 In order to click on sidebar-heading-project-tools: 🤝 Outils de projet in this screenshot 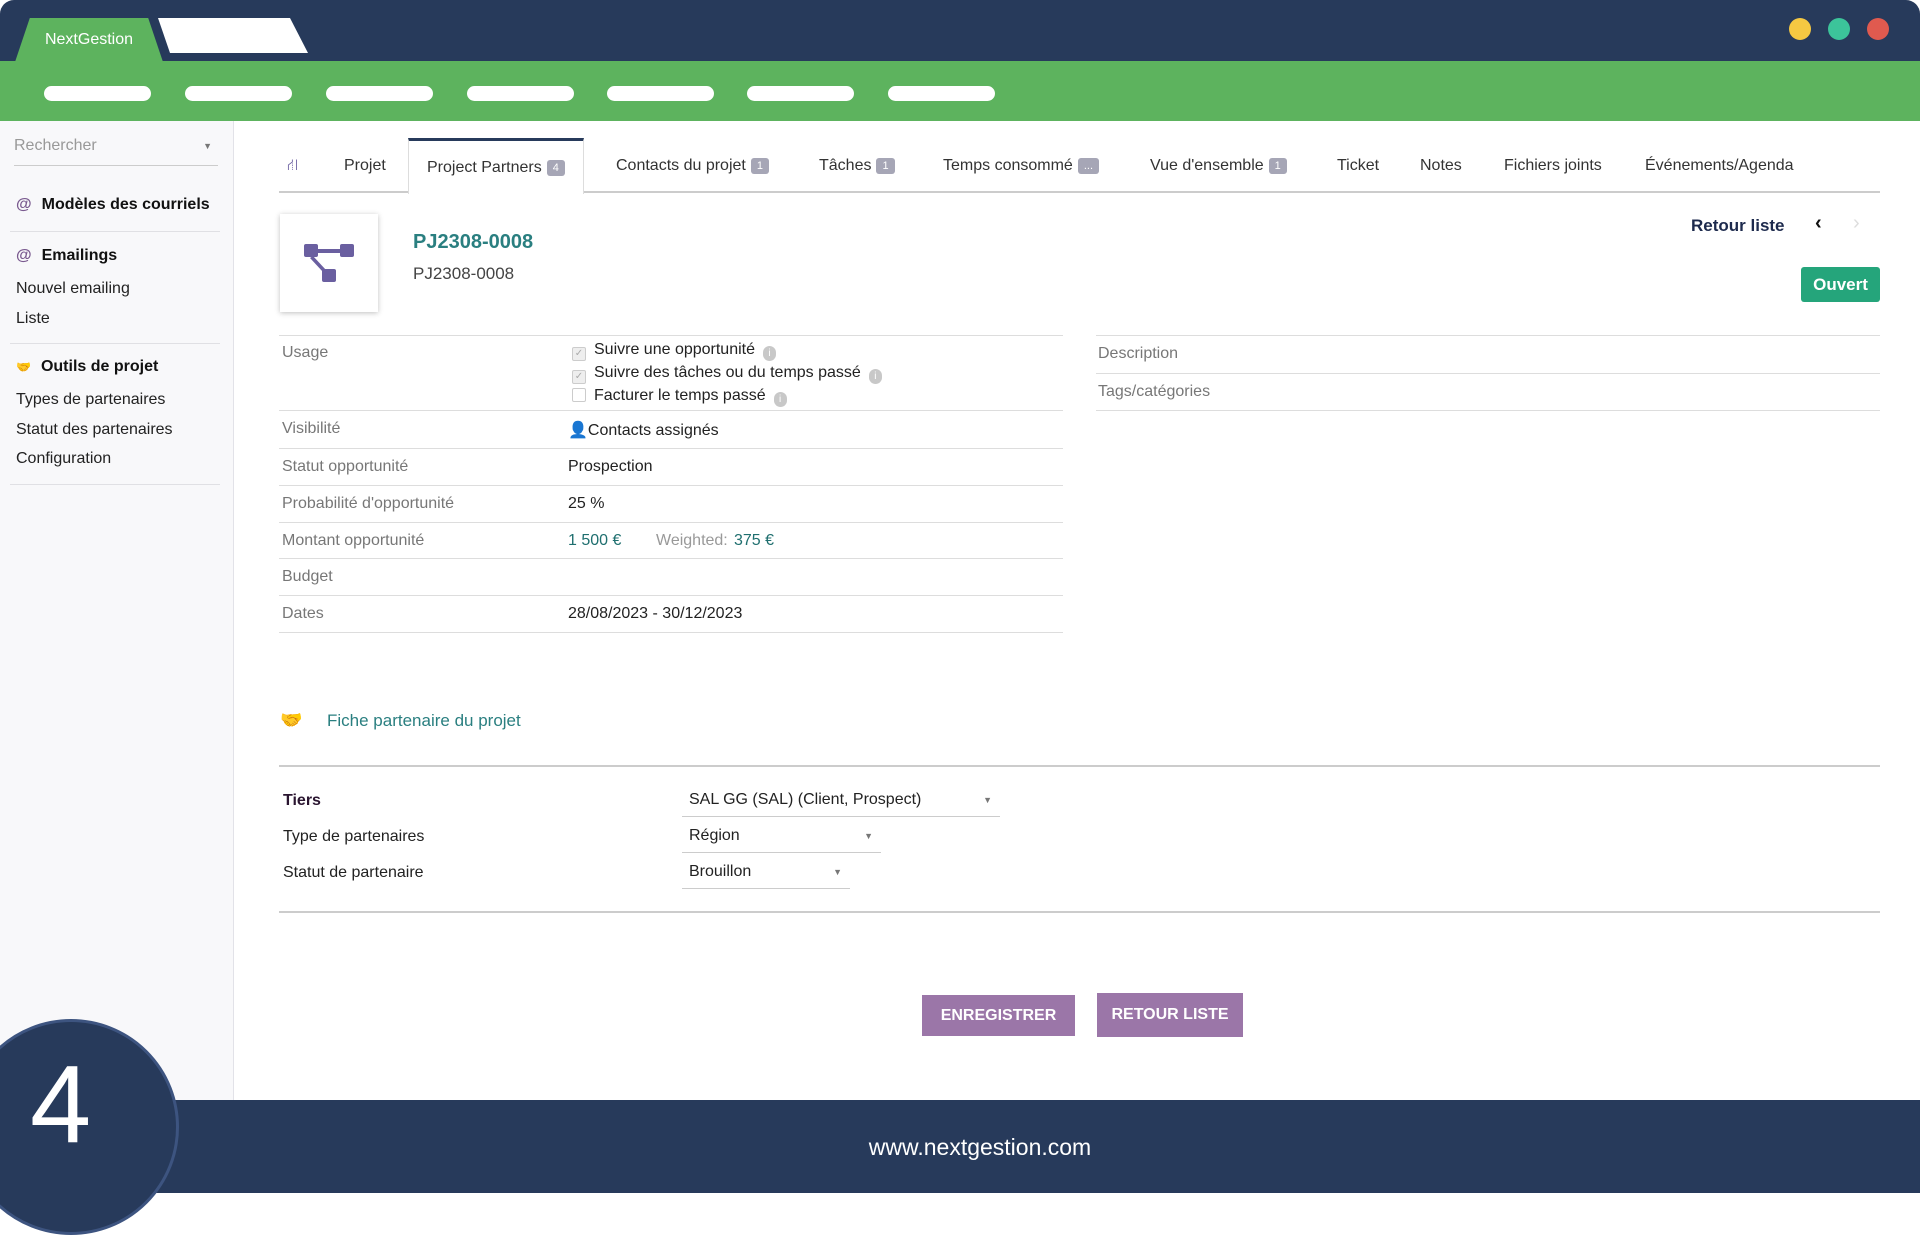, I will do `click(87, 367)`.